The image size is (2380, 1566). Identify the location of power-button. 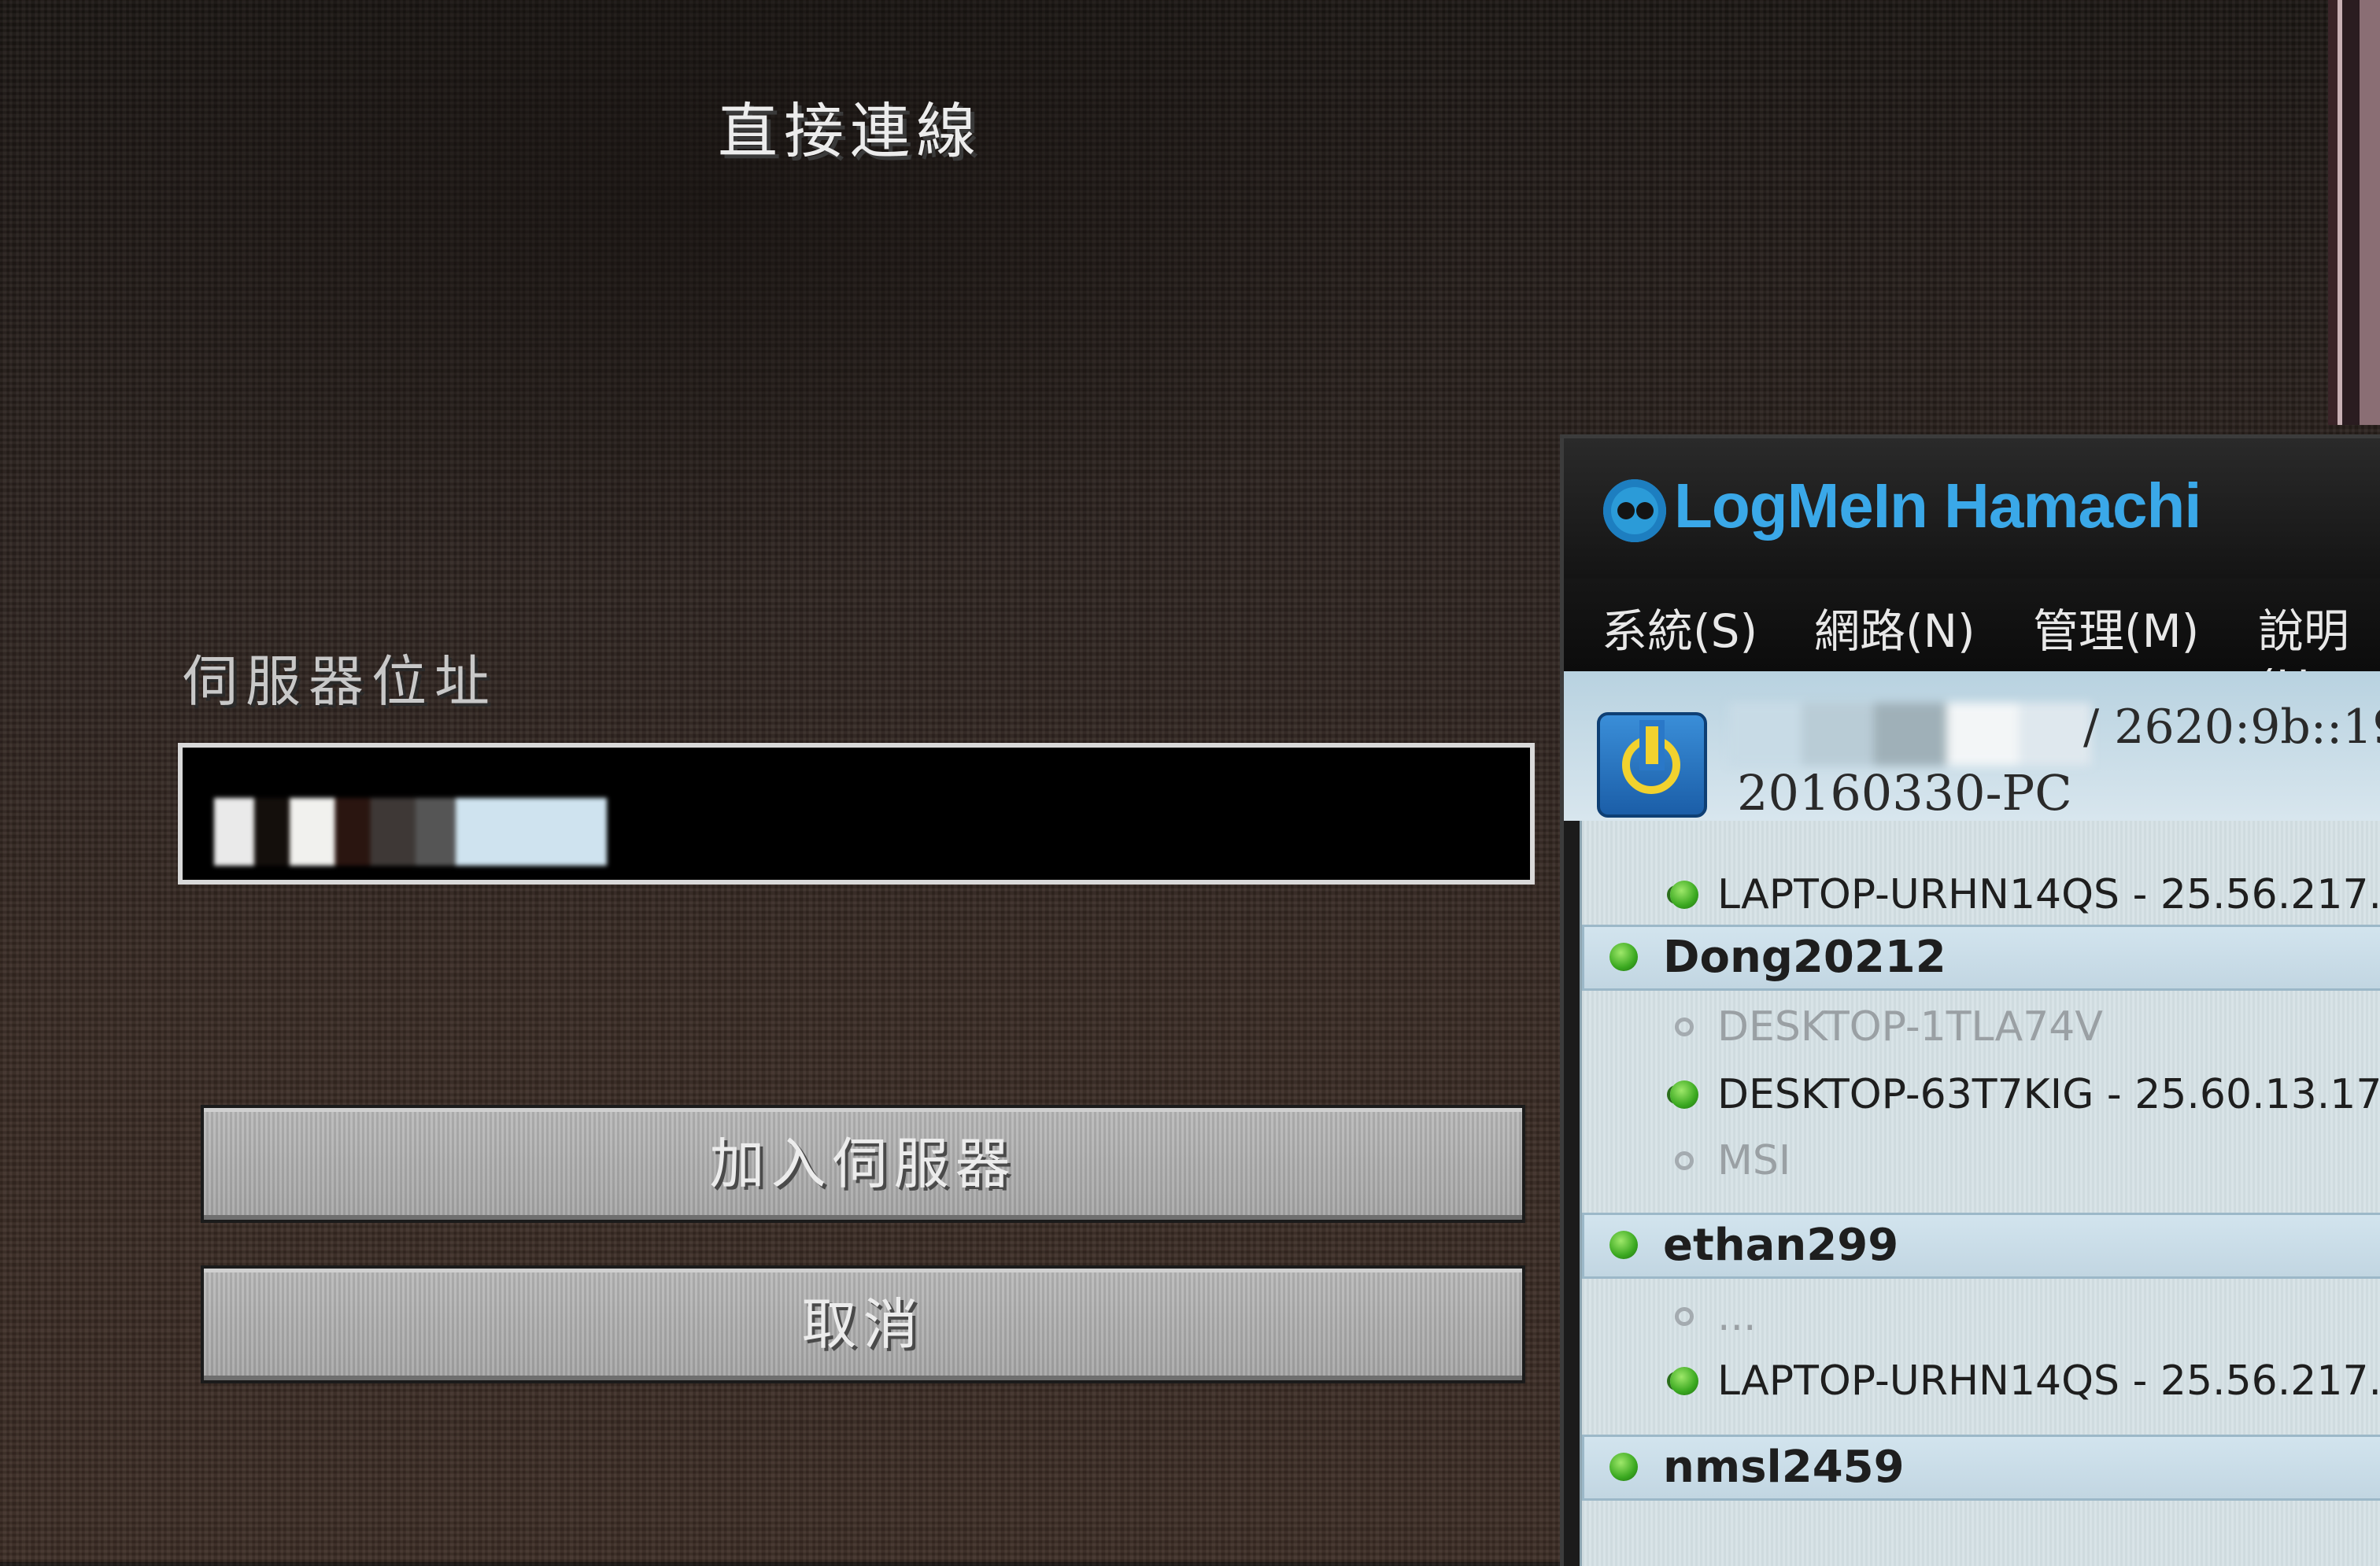
(1652, 765).